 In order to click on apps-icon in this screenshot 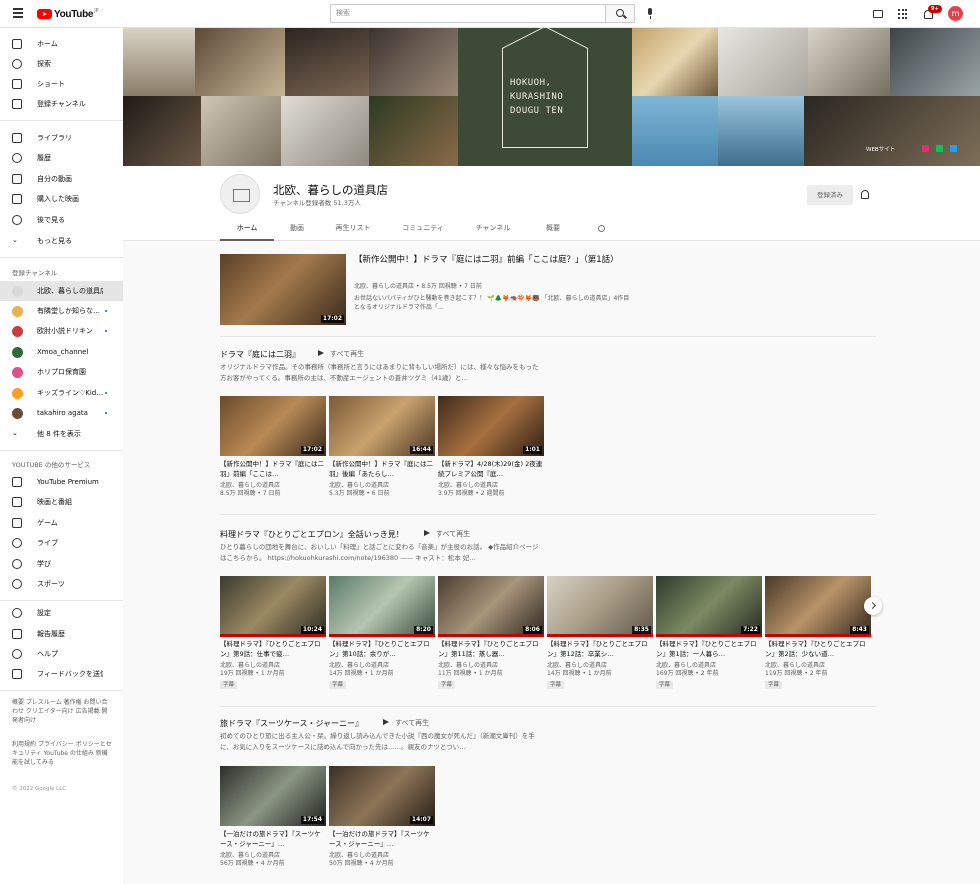, I will do `click(903, 14)`.